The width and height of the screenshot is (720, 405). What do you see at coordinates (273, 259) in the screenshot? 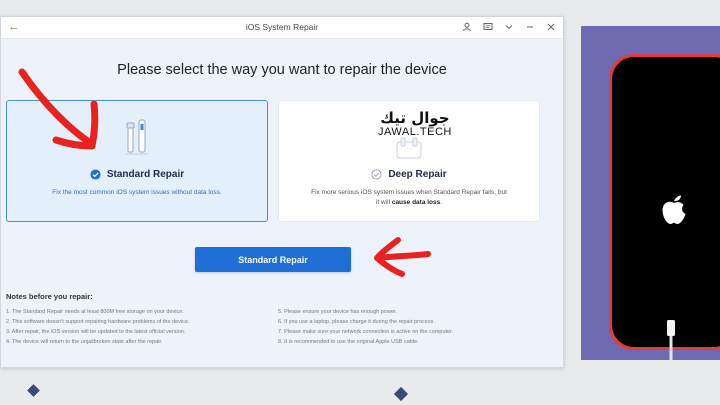
I see `standard-repair-button: Standard Repair` at bounding box center [273, 259].